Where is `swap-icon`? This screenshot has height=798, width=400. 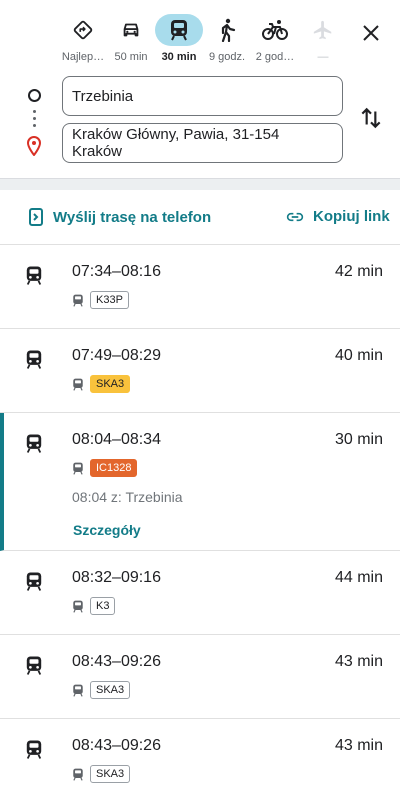 swap-icon is located at coordinates (371, 118).